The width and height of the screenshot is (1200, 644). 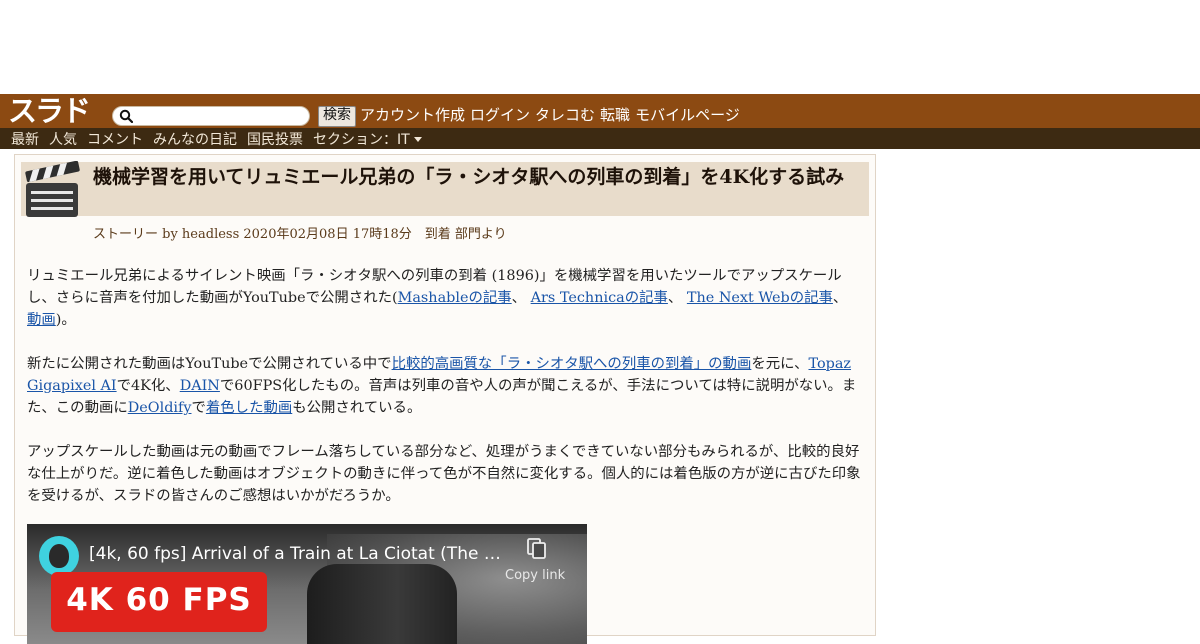 What do you see at coordinates (198, 408) in the screenshot?
I see `text: で` at bounding box center [198, 408].